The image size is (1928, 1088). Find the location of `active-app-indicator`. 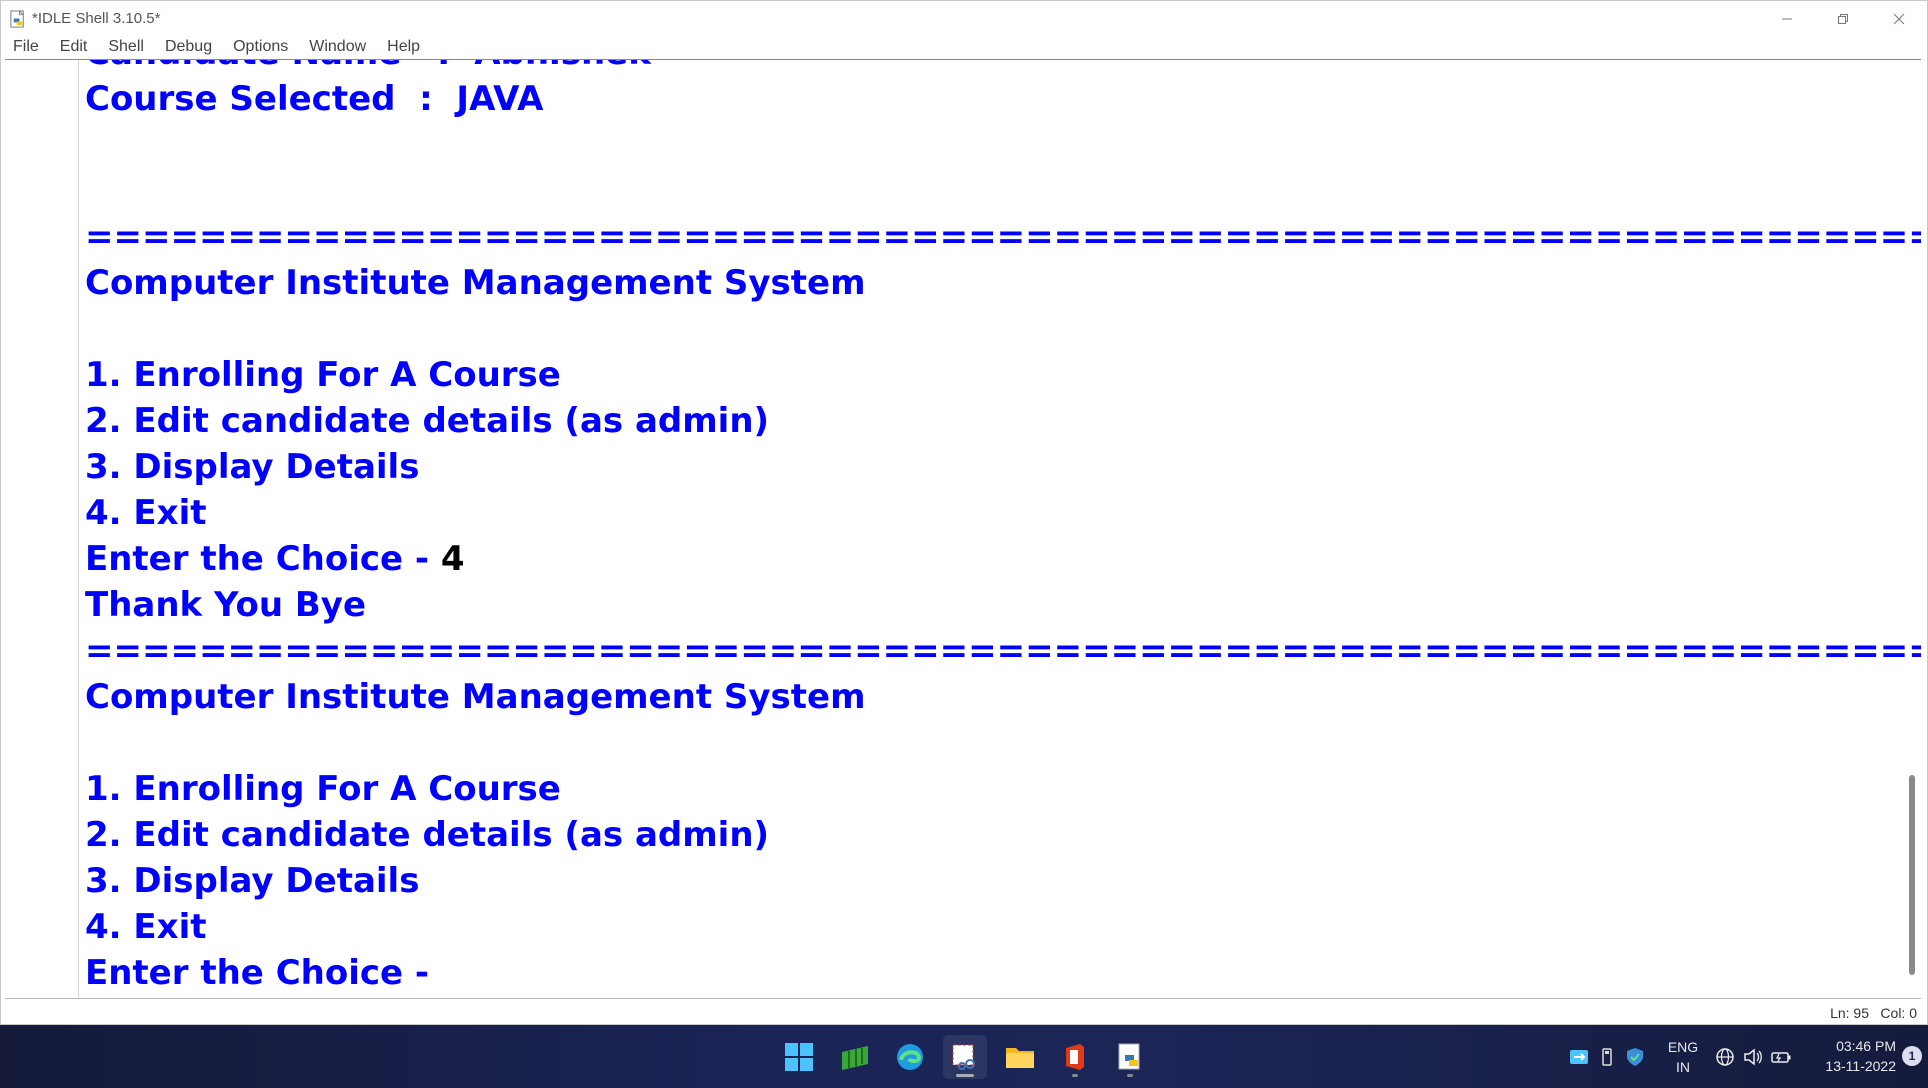

active-app-indicator is located at coordinates (965, 1075).